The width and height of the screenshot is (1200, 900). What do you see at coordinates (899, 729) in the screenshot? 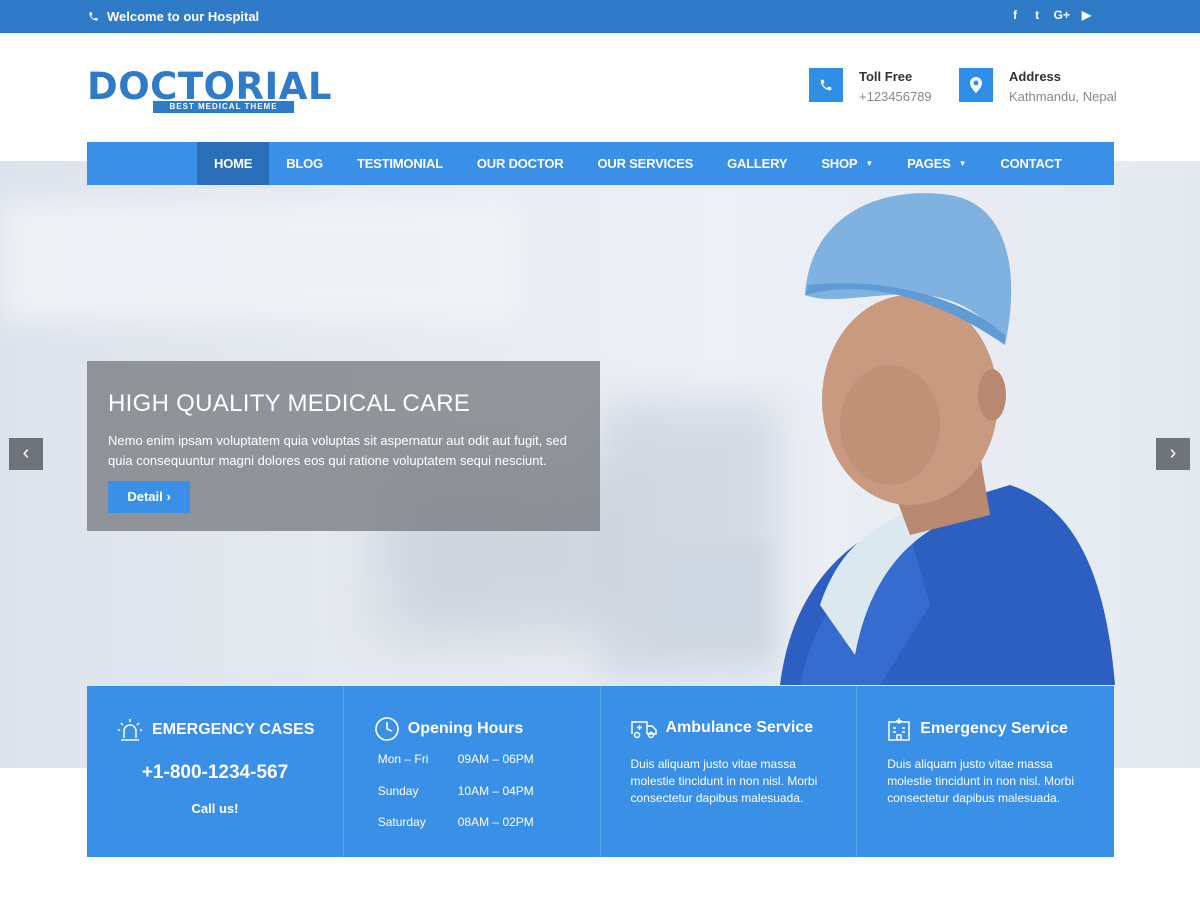
I see `hospital-building-icon` at bounding box center [899, 729].